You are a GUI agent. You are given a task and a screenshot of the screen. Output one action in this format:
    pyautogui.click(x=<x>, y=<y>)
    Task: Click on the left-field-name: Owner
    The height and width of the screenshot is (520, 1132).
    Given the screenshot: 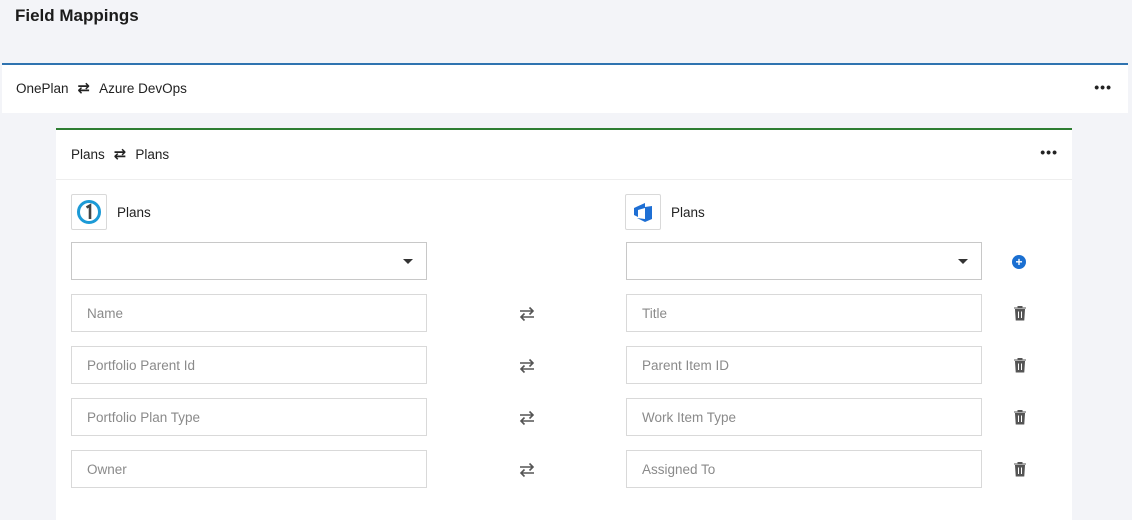 What is the action you would take?
    pyautogui.click(x=249, y=469)
    